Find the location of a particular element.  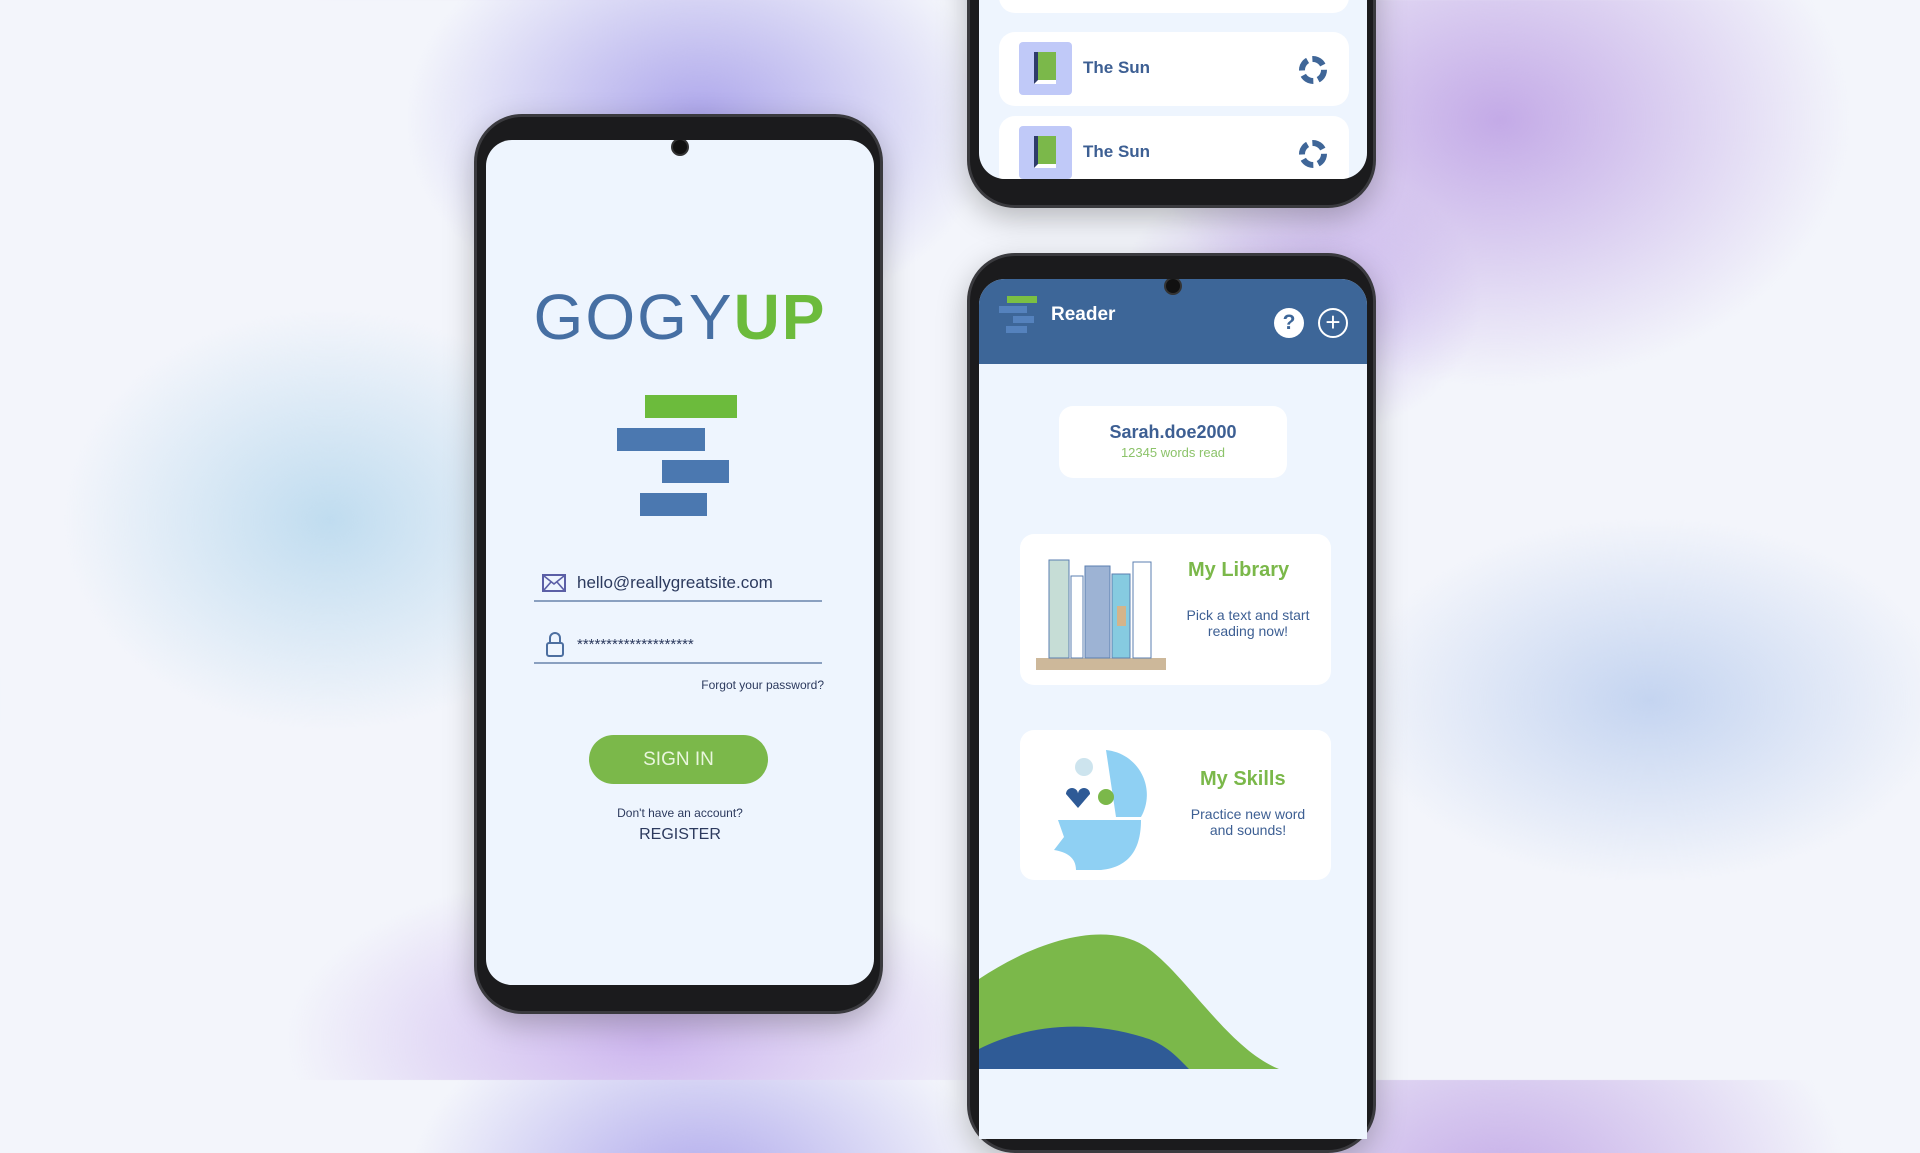

password-field: ******************** is located at coordinates (678, 646).